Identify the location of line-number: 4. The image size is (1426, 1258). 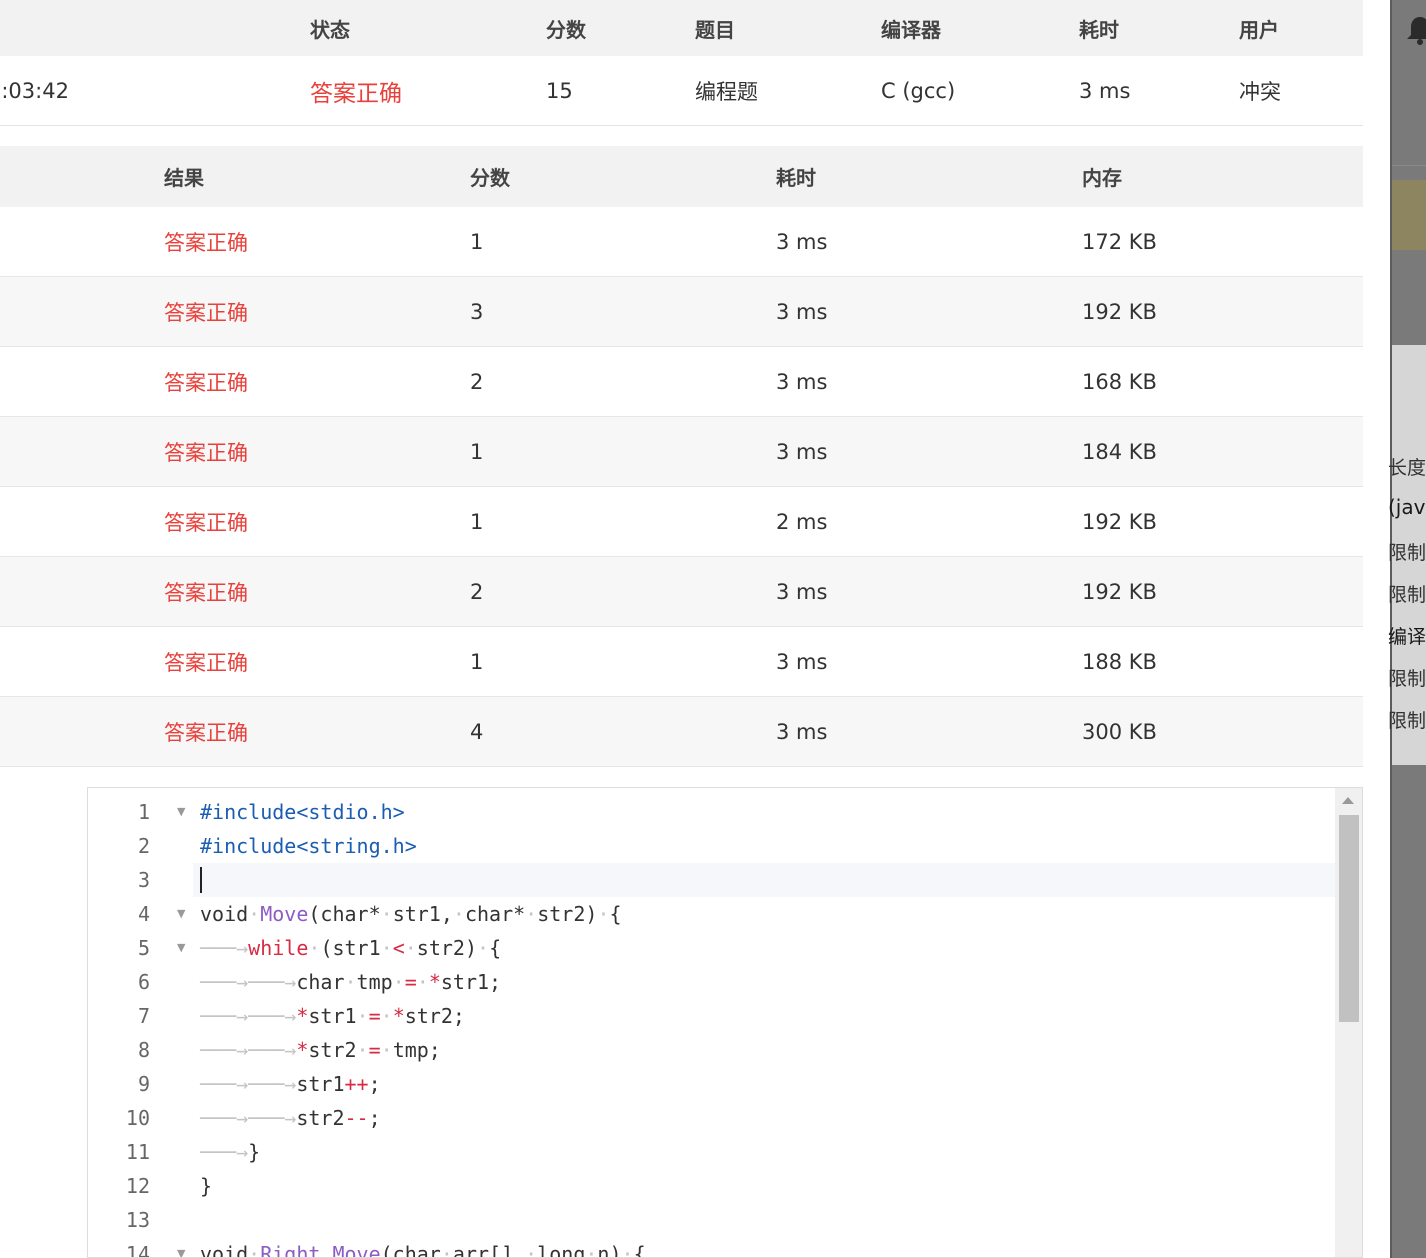
(143, 914).